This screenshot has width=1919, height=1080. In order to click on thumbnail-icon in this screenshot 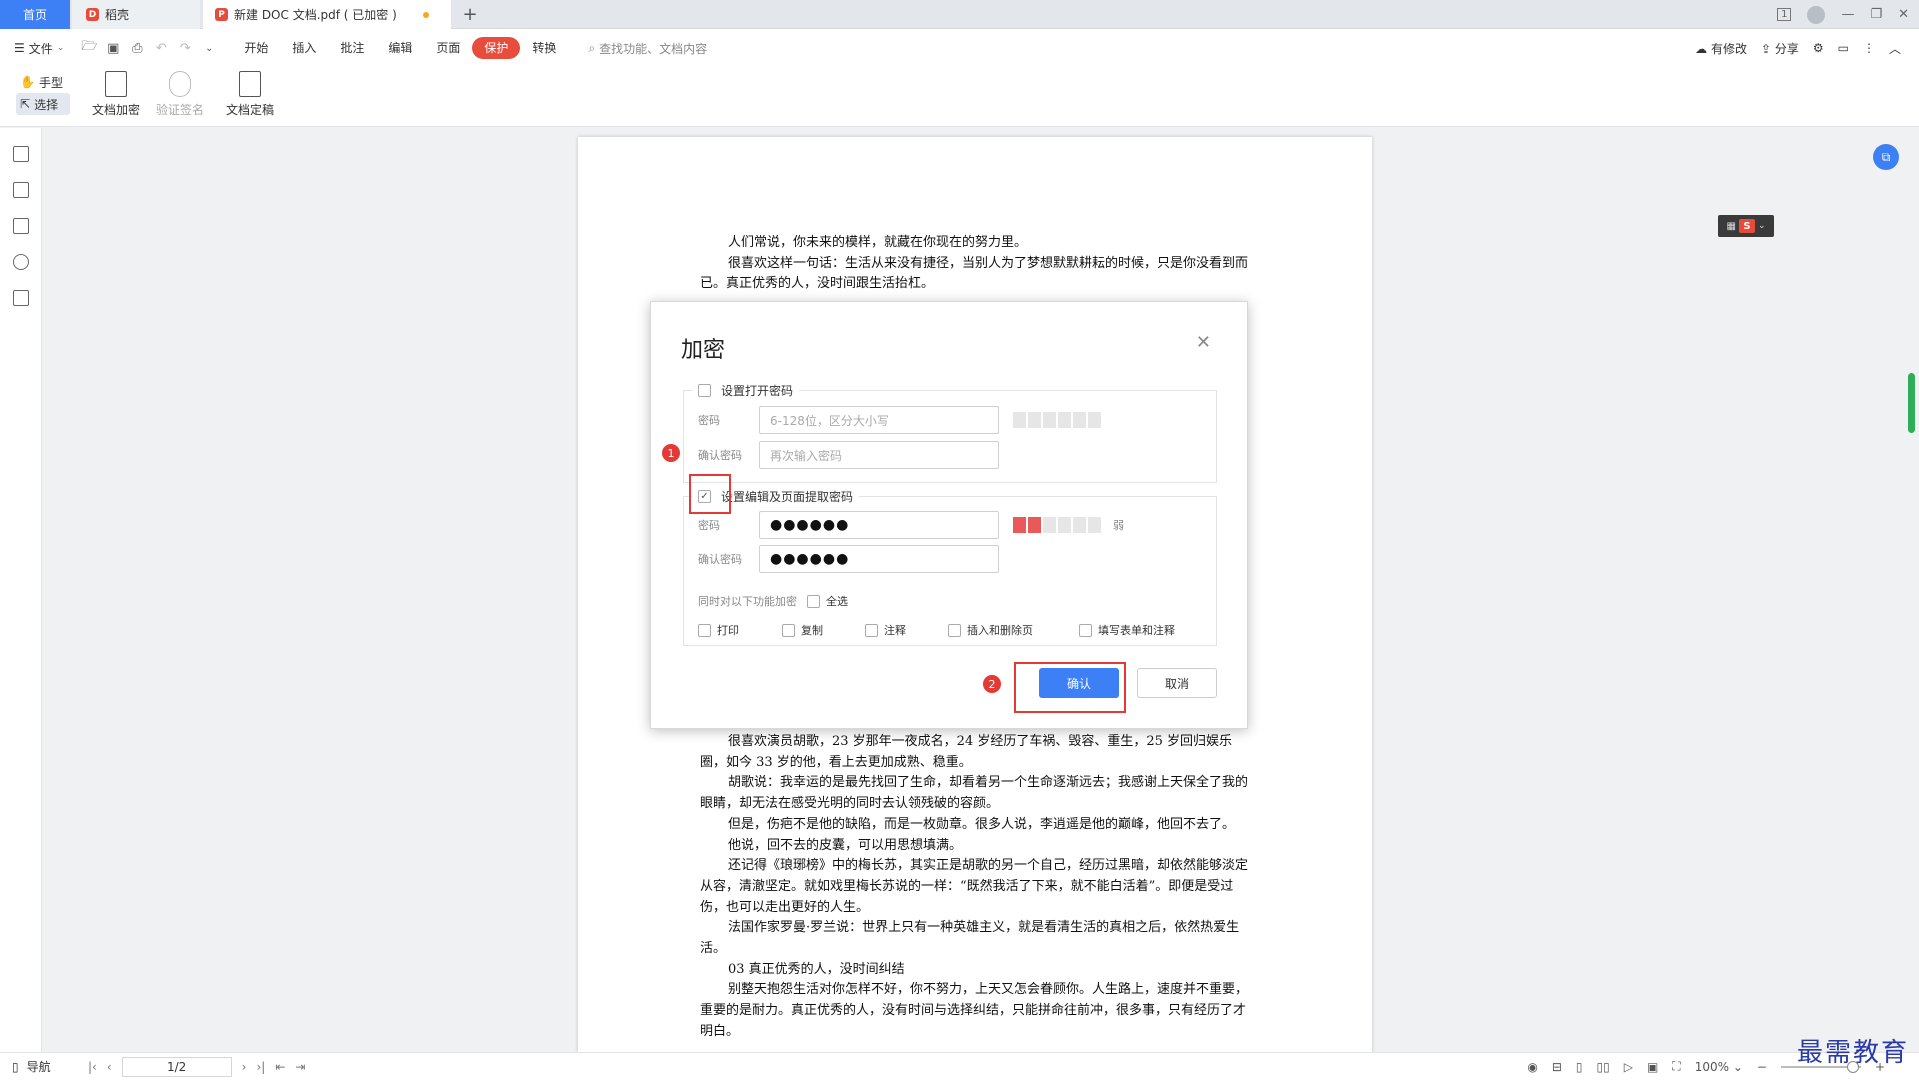, I will do `click(21, 190)`.